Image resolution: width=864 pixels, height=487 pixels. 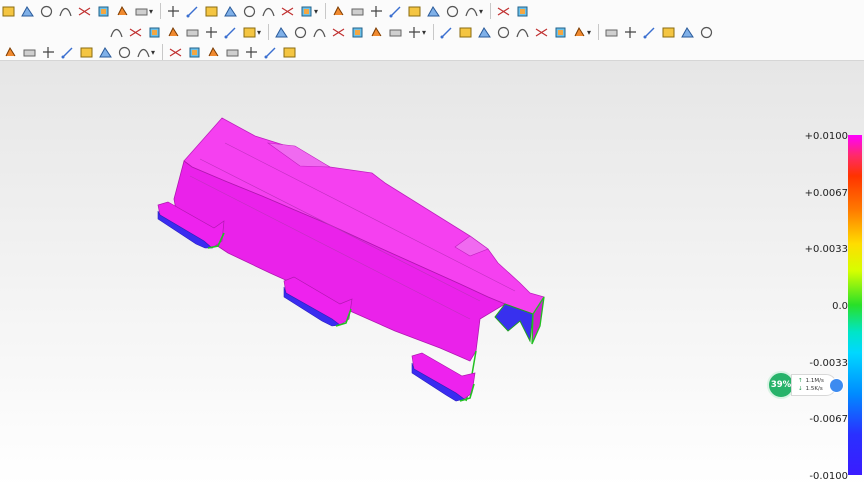 I want to click on patch-icon, so click(x=249, y=32).